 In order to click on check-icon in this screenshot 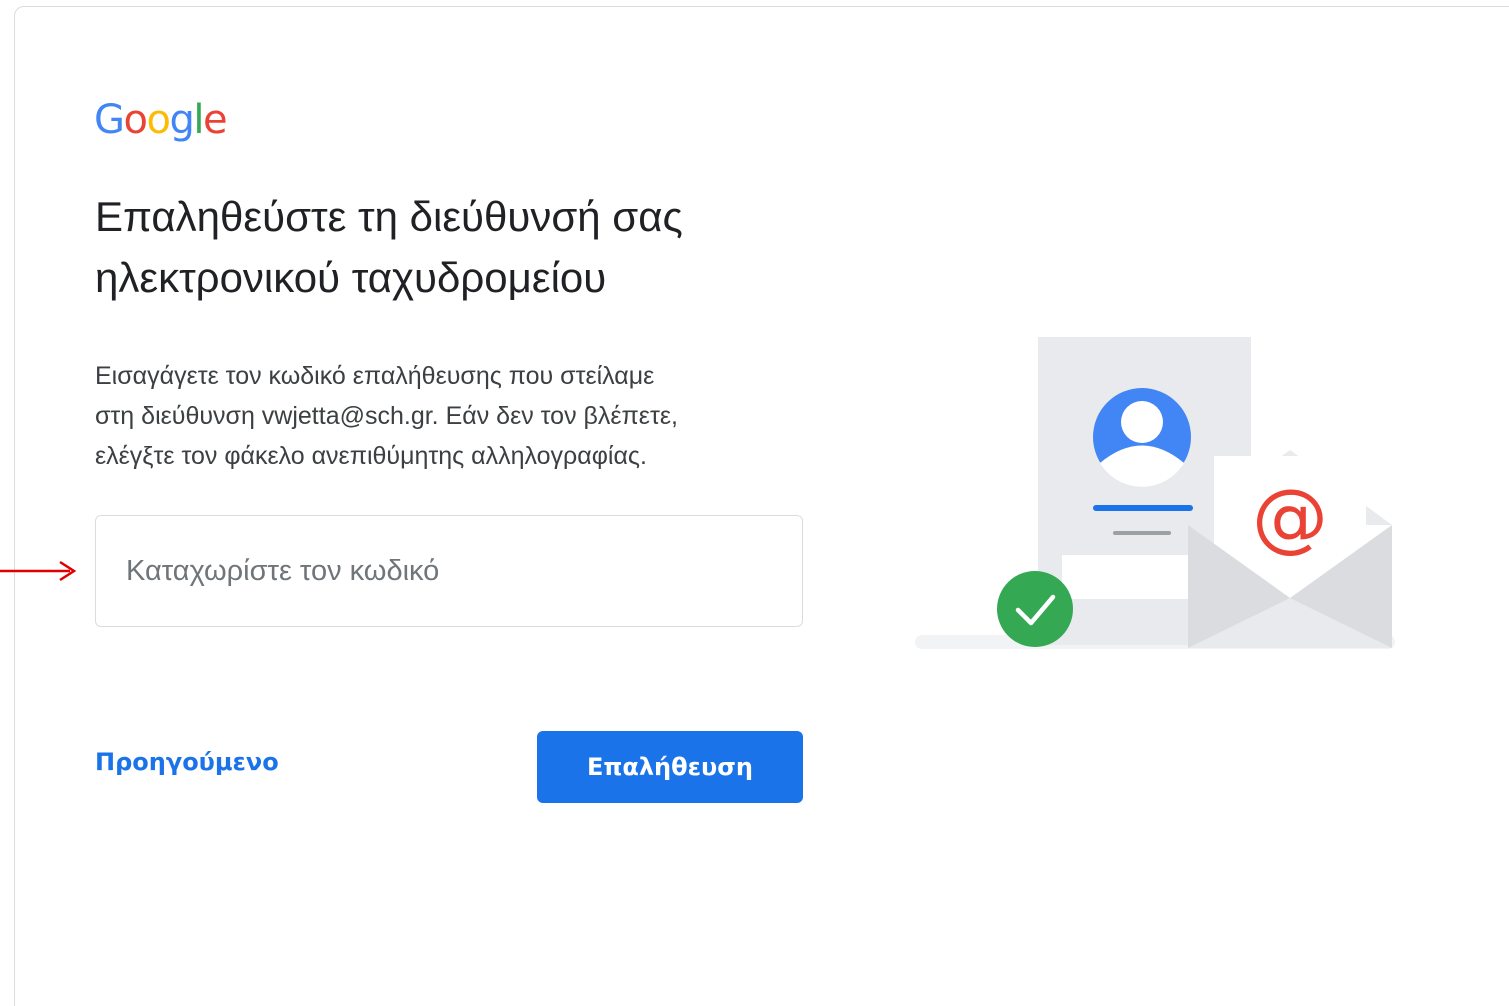, I will do `click(1035, 609)`.